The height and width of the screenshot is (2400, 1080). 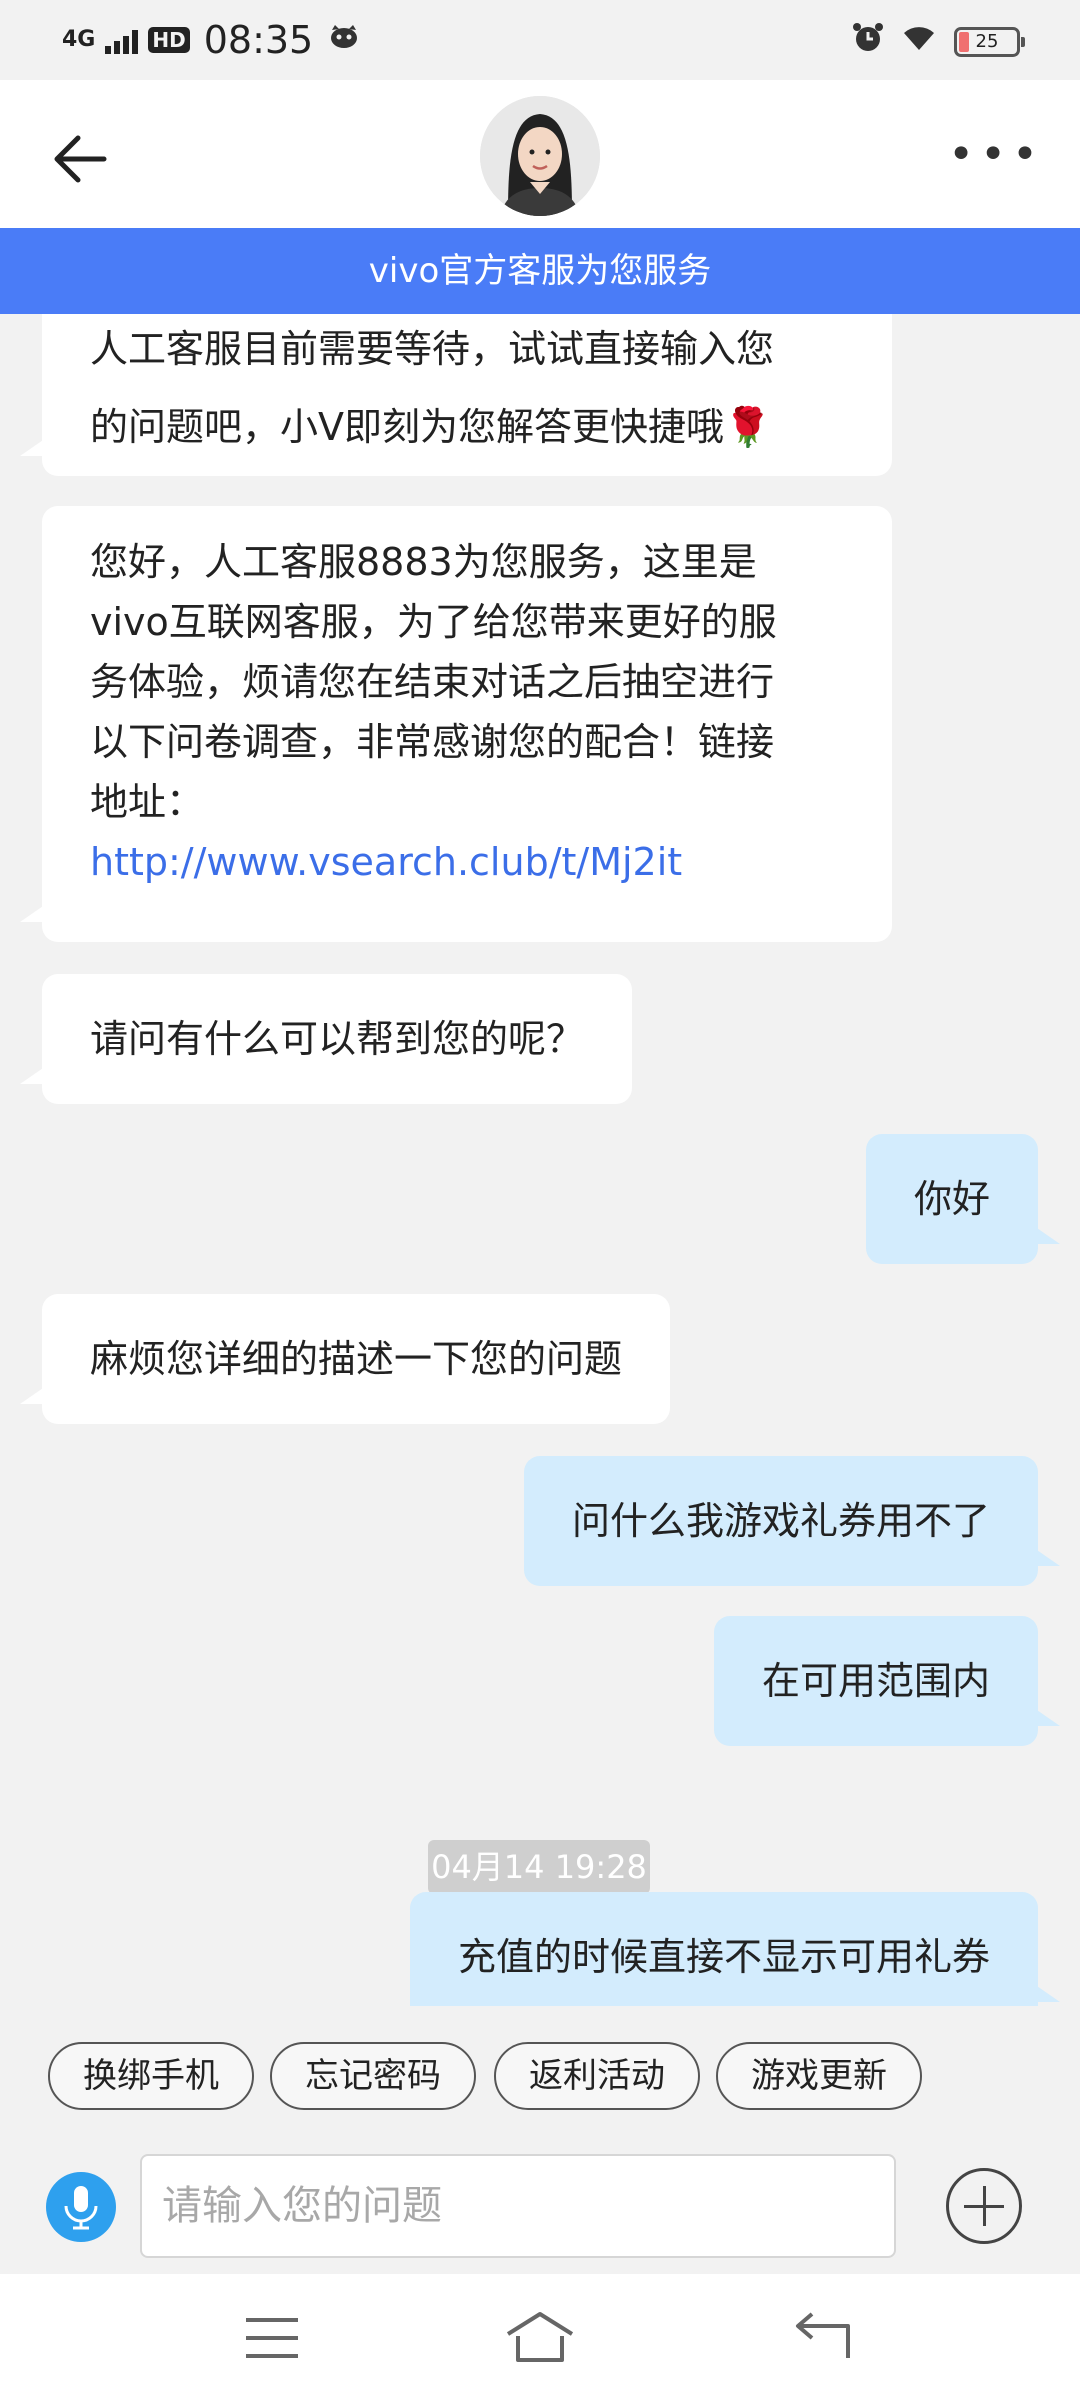 I want to click on quick-reply-chip: 返利活动, so click(x=597, y=2076).